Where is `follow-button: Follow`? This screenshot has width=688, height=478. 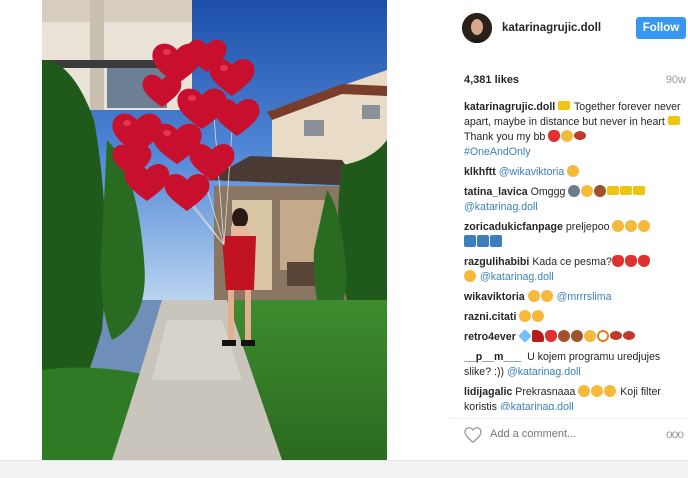
follow-button: Follow is located at coordinates (661, 28).